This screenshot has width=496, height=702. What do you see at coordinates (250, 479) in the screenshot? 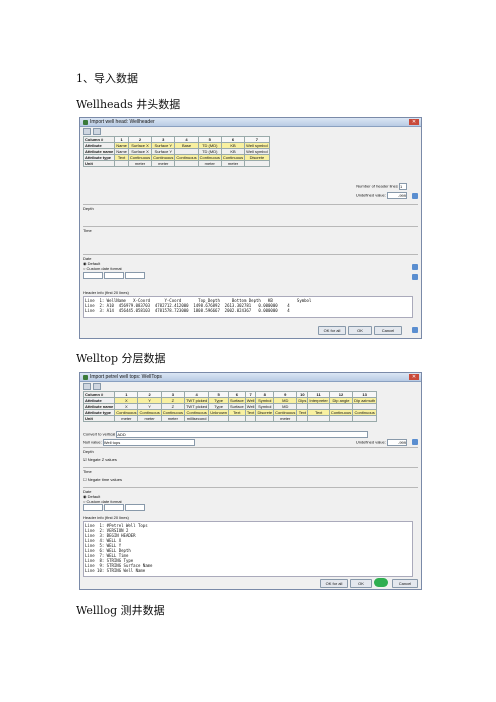
I see `negate-time-checkbox: ☐ Negate time values` at bounding box center [250, 479].